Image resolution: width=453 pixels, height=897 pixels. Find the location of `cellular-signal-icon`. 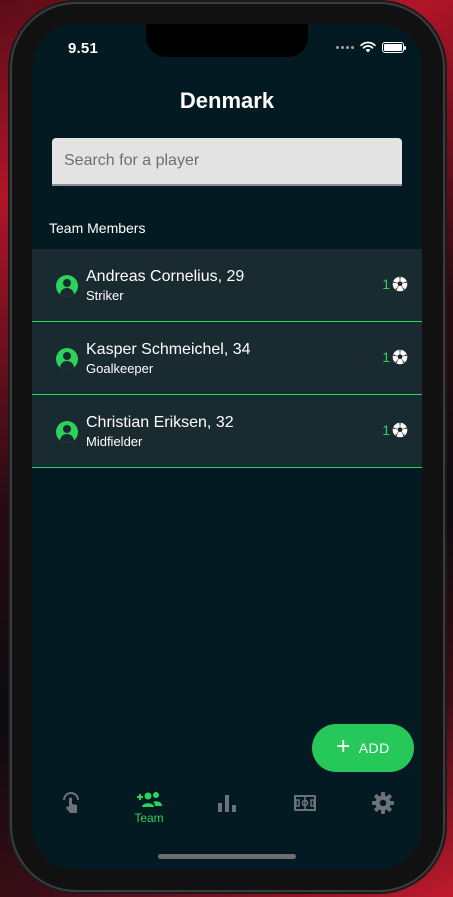

cellular-signal-icon is located at coordinates (345, 47).